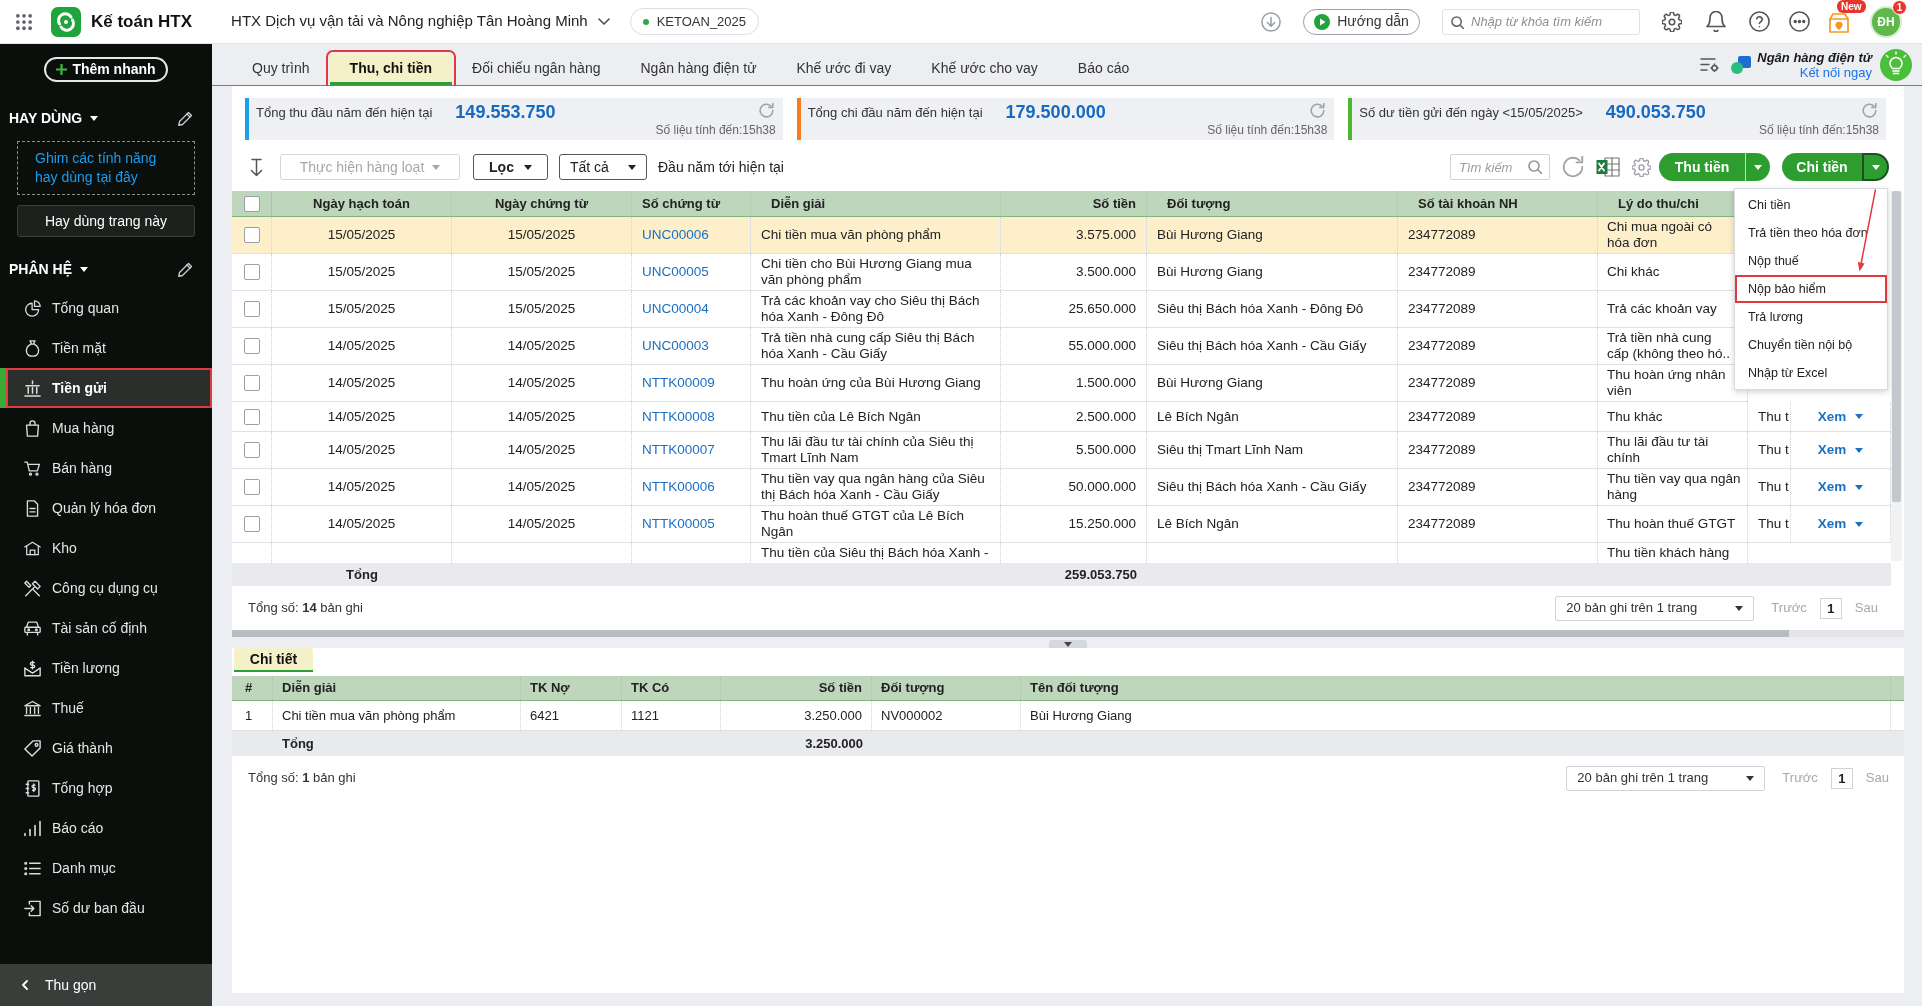 The width and height of the screenshot is (1922, 1006). Describe the element at coordinates (1103, 69) in the screenshot. I see `tab: Báo cáo` at that location.